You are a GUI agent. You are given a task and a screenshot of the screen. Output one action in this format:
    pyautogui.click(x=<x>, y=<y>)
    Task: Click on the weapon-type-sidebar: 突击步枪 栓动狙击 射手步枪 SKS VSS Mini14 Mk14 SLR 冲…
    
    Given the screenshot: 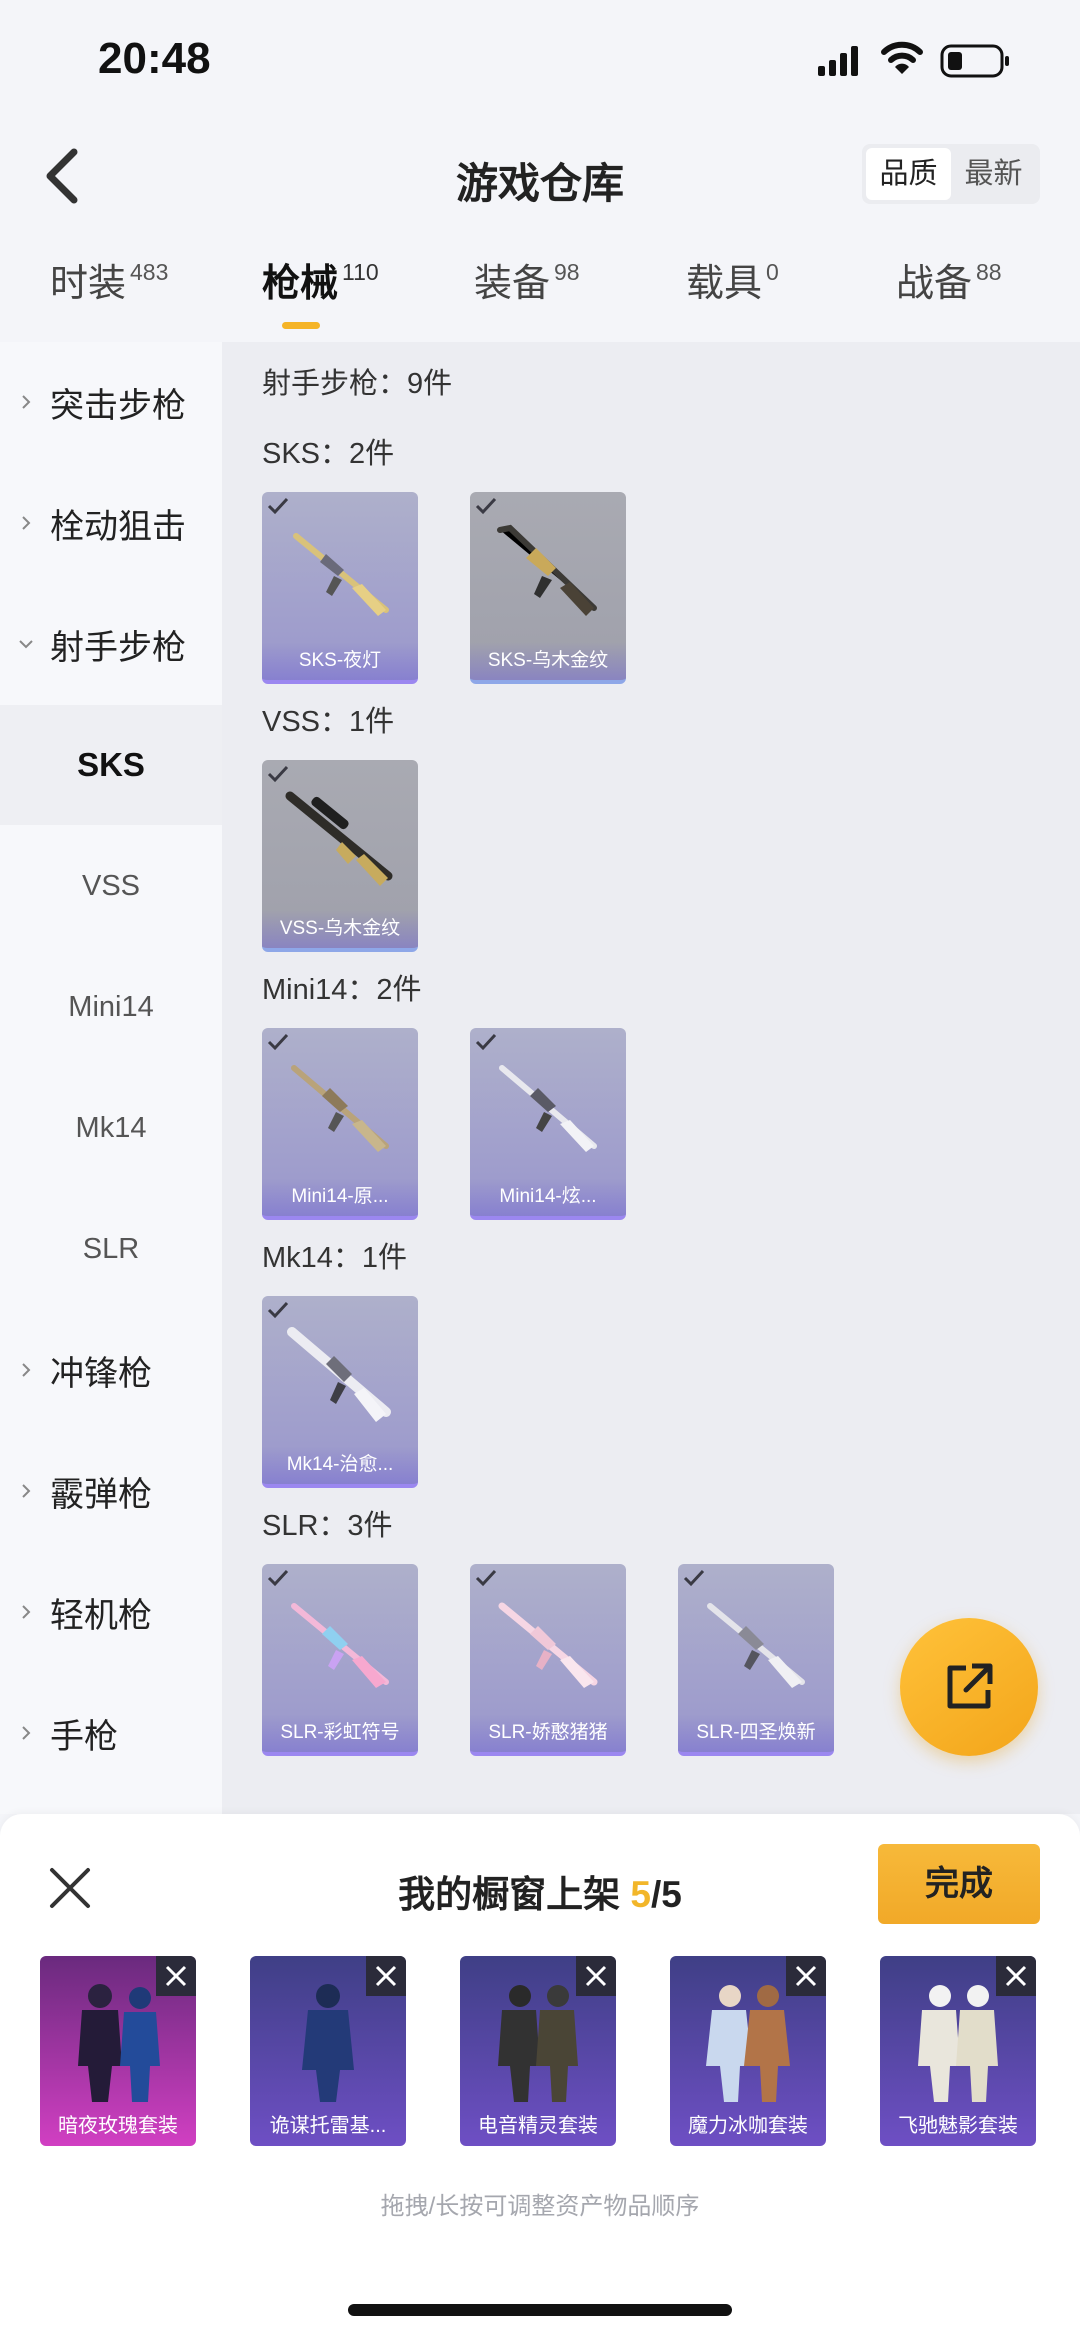 What is the action you would take?
    pyautogui.click(x=111, y=1078)
    